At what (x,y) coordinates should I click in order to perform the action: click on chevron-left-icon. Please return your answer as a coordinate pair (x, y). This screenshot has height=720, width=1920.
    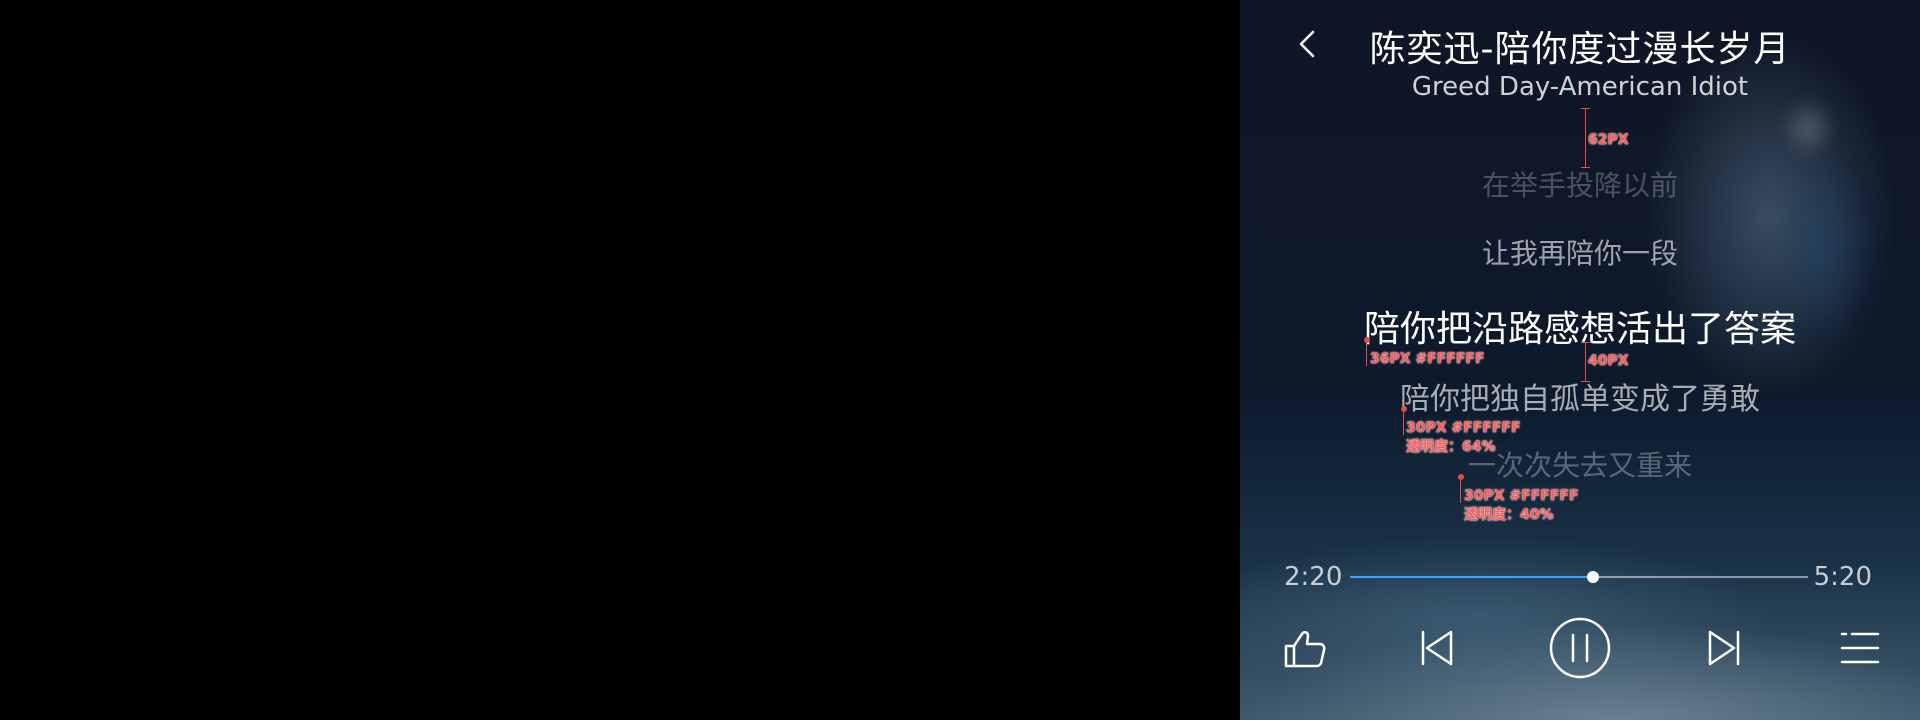
    Looking at the image, I should click on (1307, 44).